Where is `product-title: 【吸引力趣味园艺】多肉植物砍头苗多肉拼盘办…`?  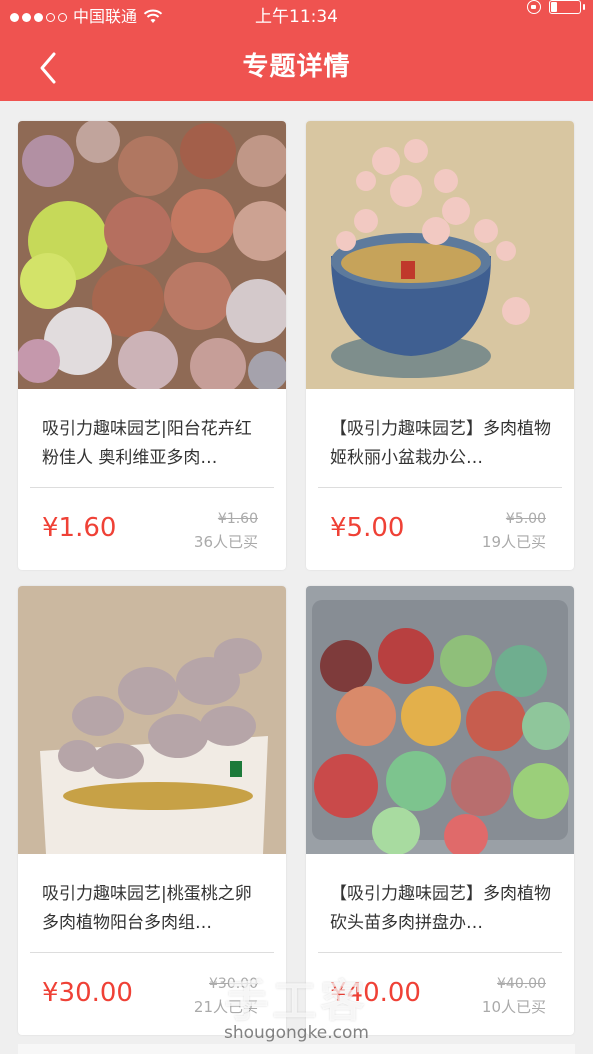 product-title: 【吸引力趣味园艺】多肉植物砍头苗多肉拼盘办… is located at coordinates (443, 909).